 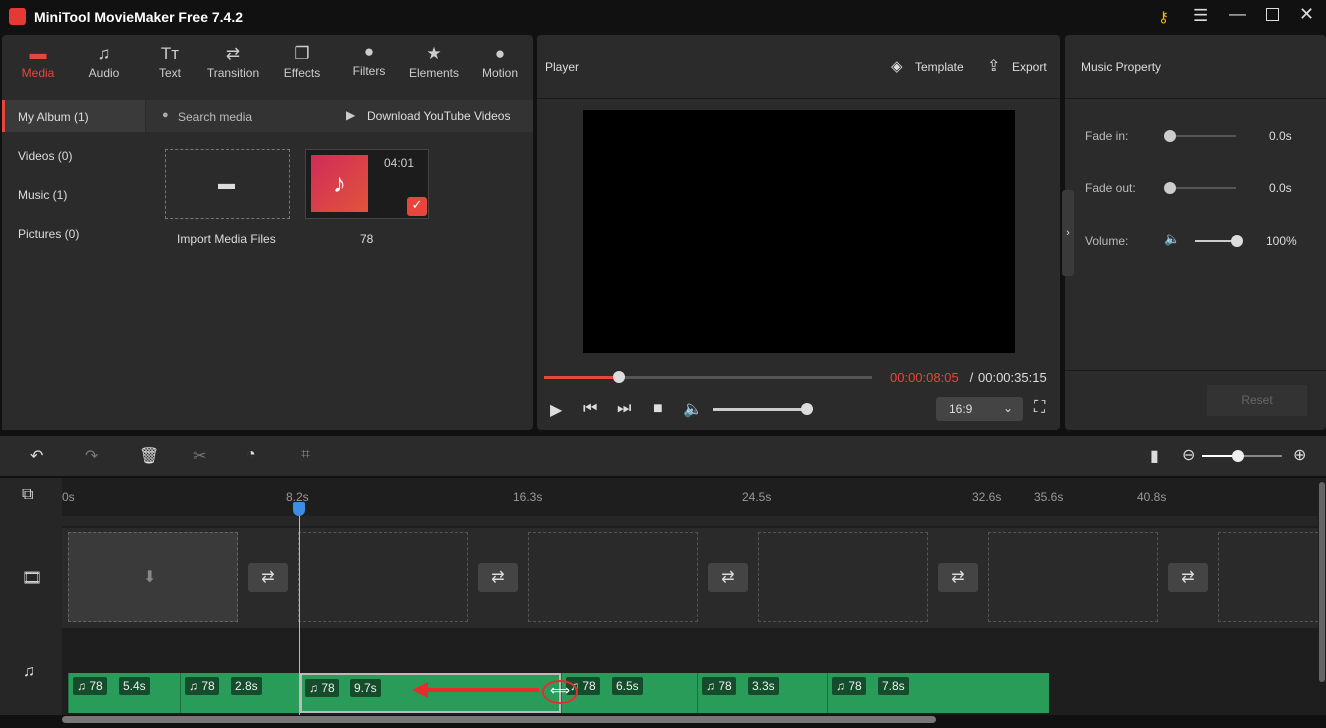 I want to click on tab-effects: ❐ Effects, so click(x=302, y=62).